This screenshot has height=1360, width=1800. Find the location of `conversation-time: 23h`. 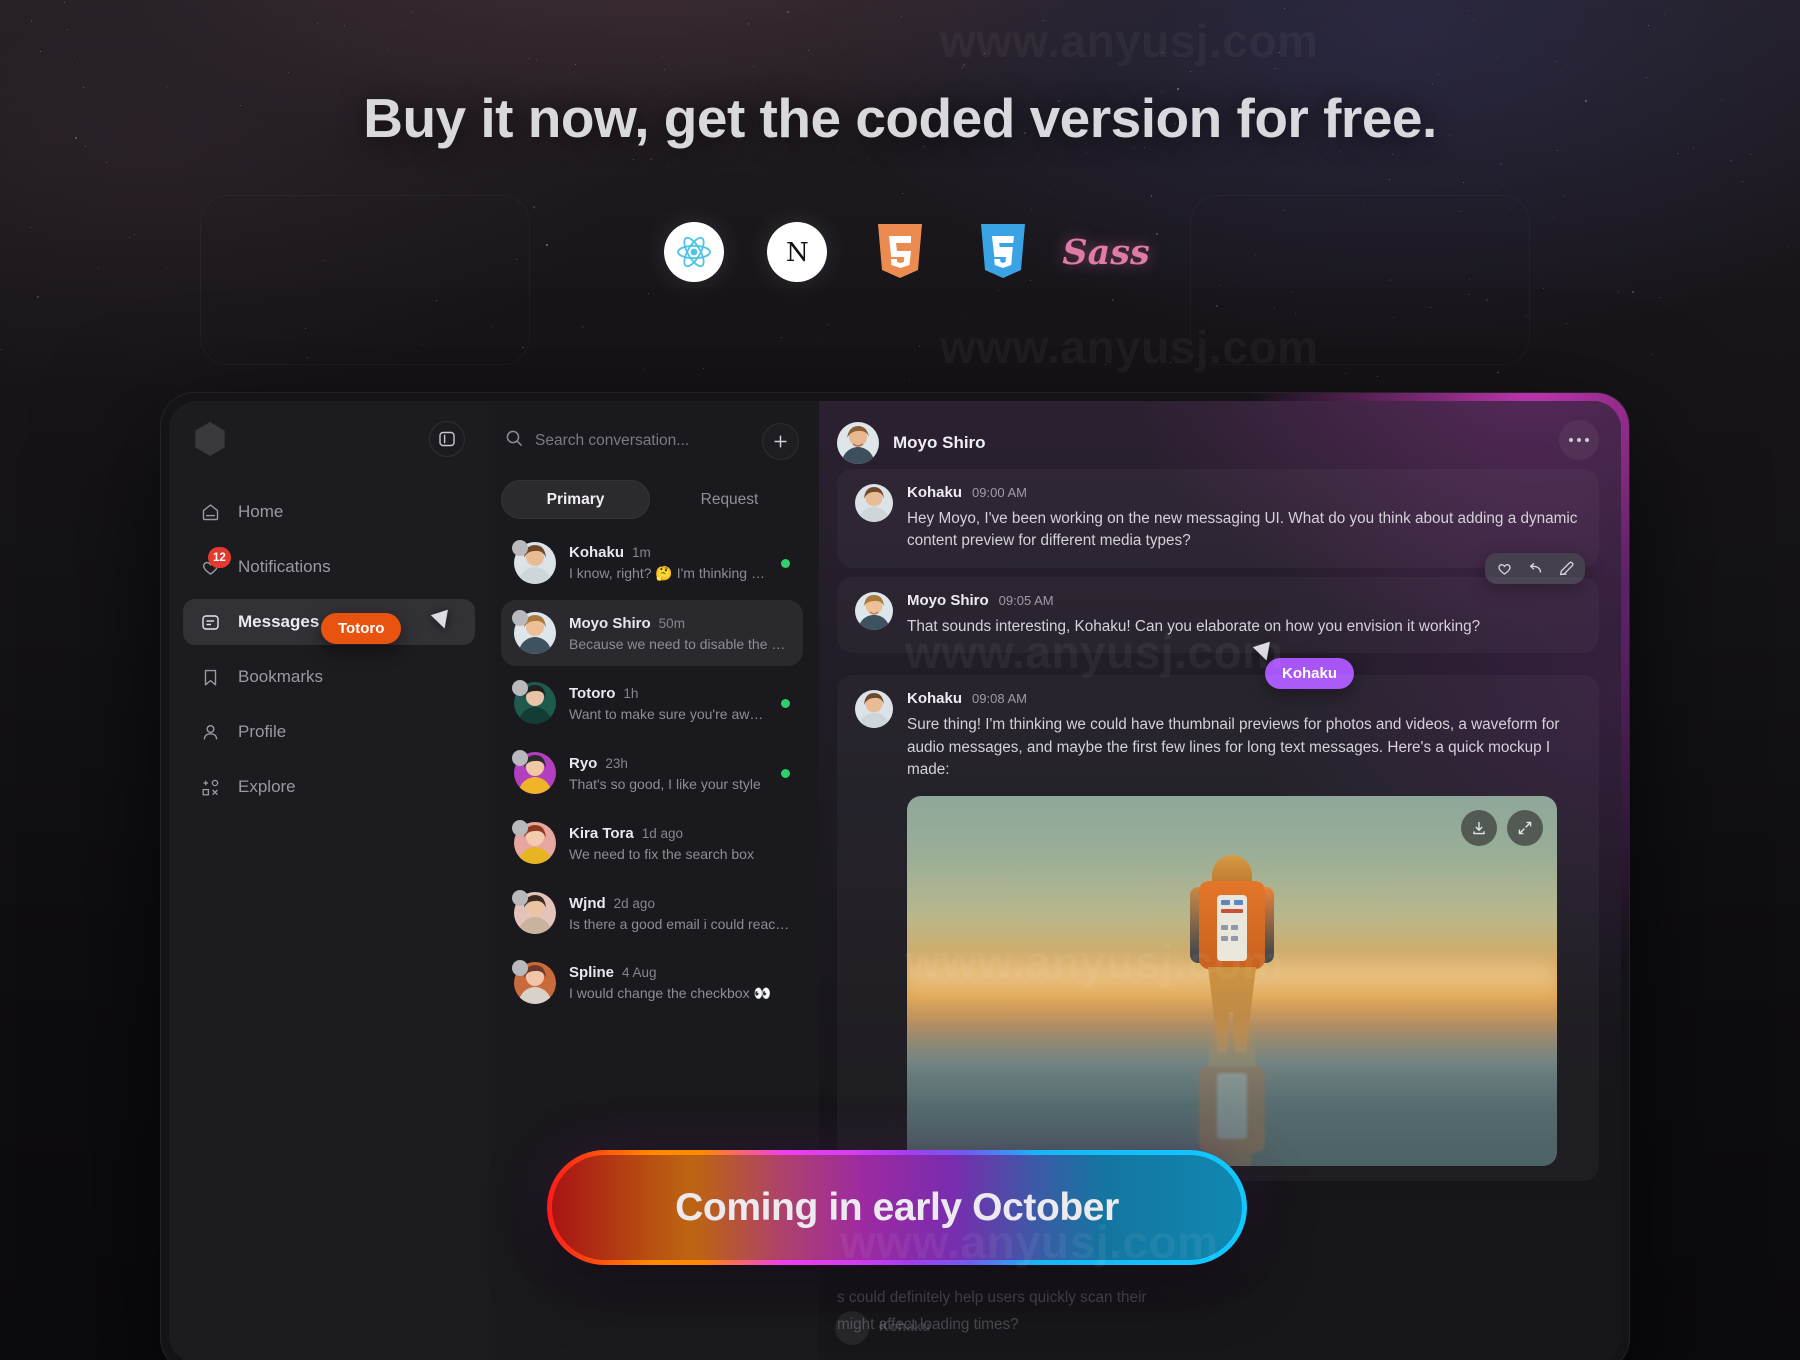

conversation-time: 23h is located at coordinates (616, 763).